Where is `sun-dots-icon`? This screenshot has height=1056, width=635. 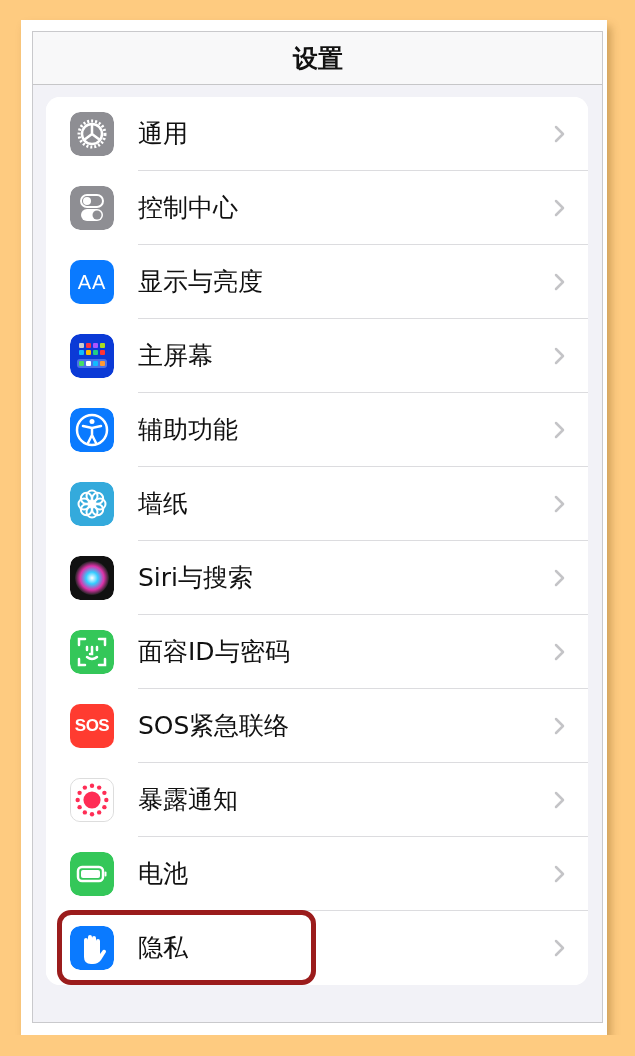
sun-dots-icon is located at coordinates (92, 800).